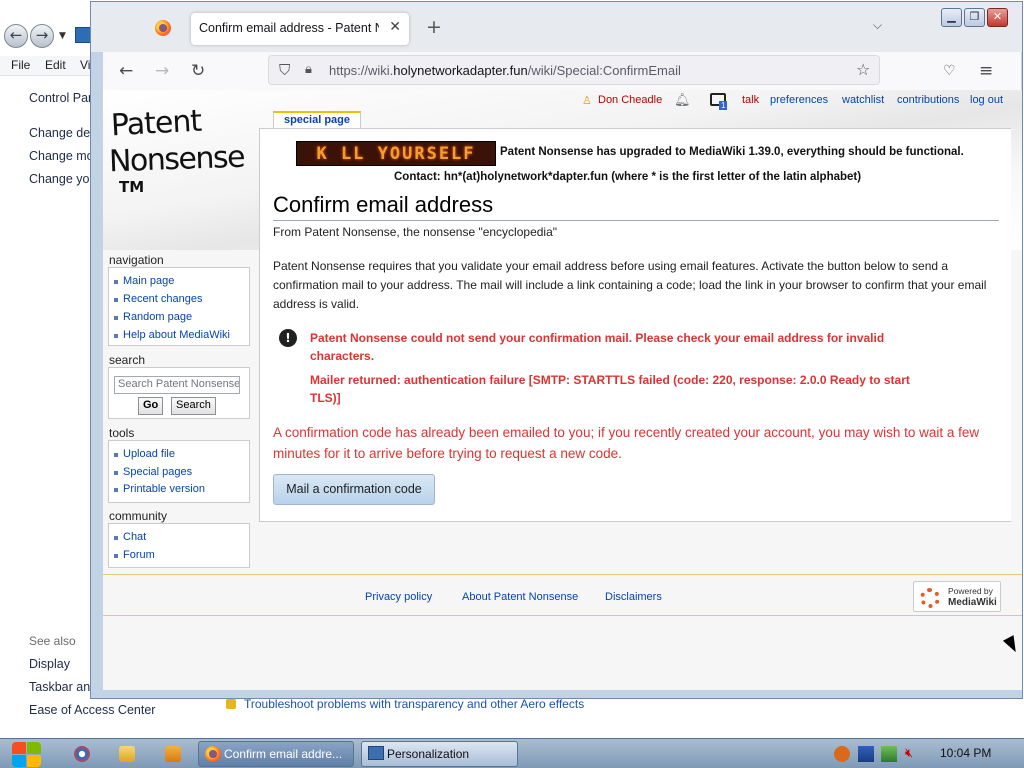  I want to click on internet-explorer-icon, so click(82, 754).